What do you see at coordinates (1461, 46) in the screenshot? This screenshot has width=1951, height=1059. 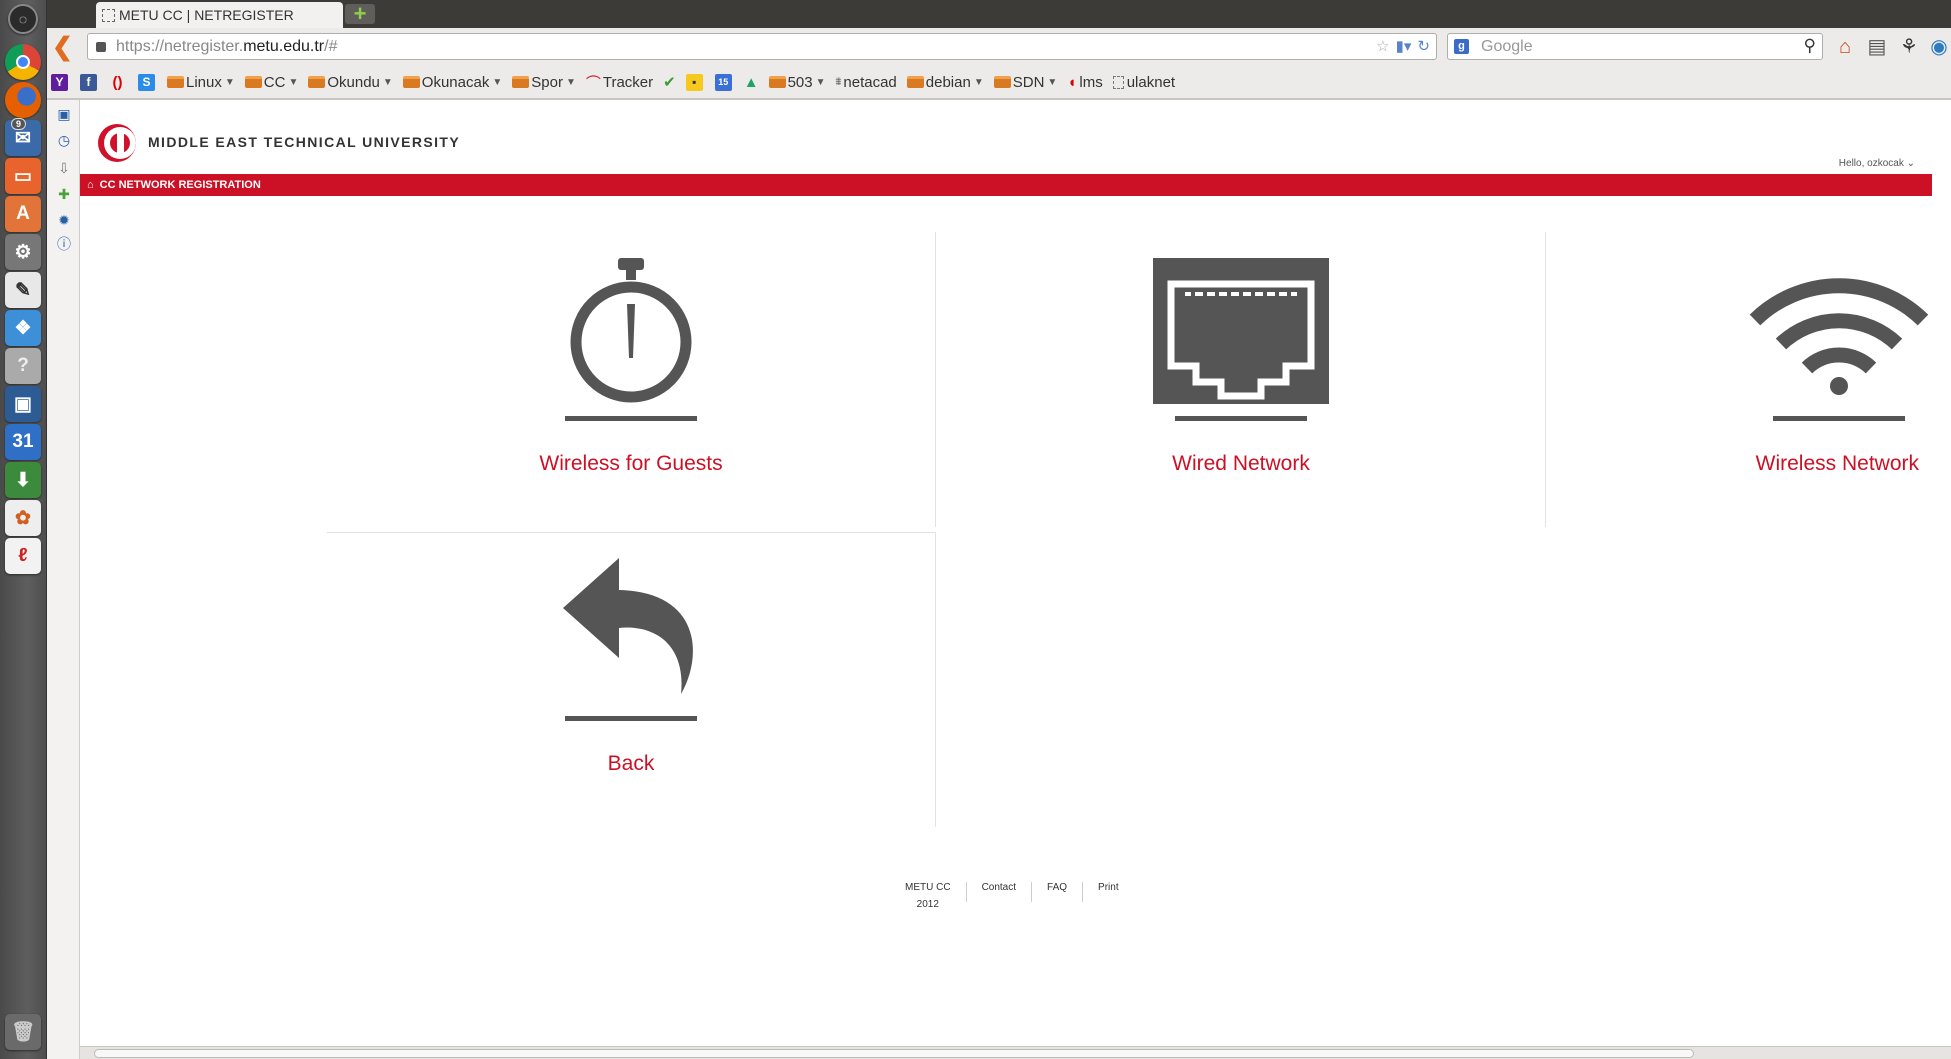 I see `search-engine-icon: g` at bounding box center [1461, 46].